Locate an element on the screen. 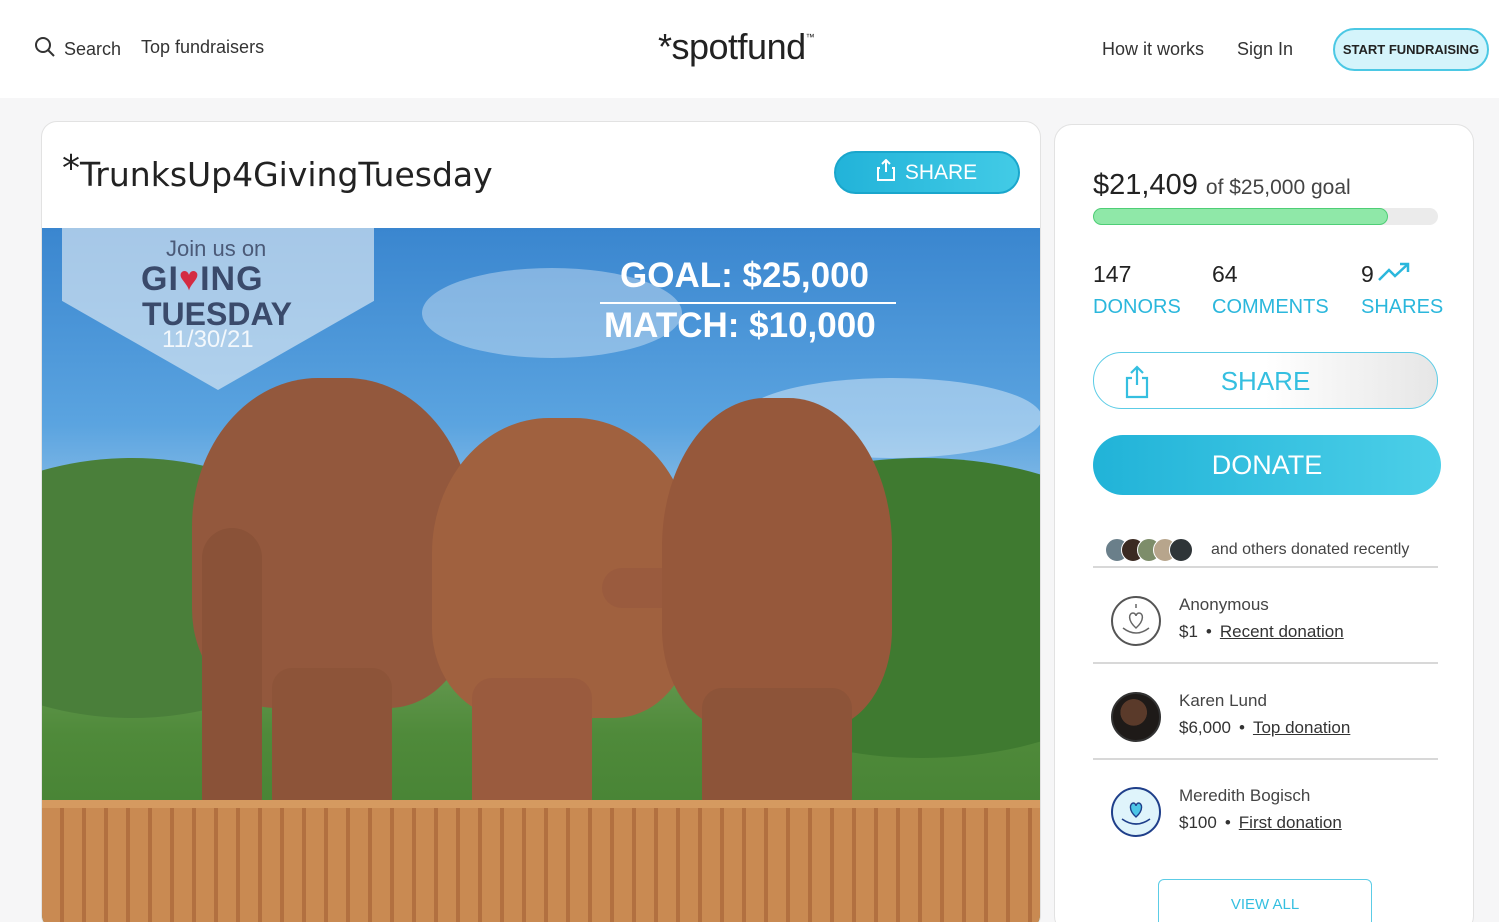  title-asterisk: * is located at coordinates (71, 168).